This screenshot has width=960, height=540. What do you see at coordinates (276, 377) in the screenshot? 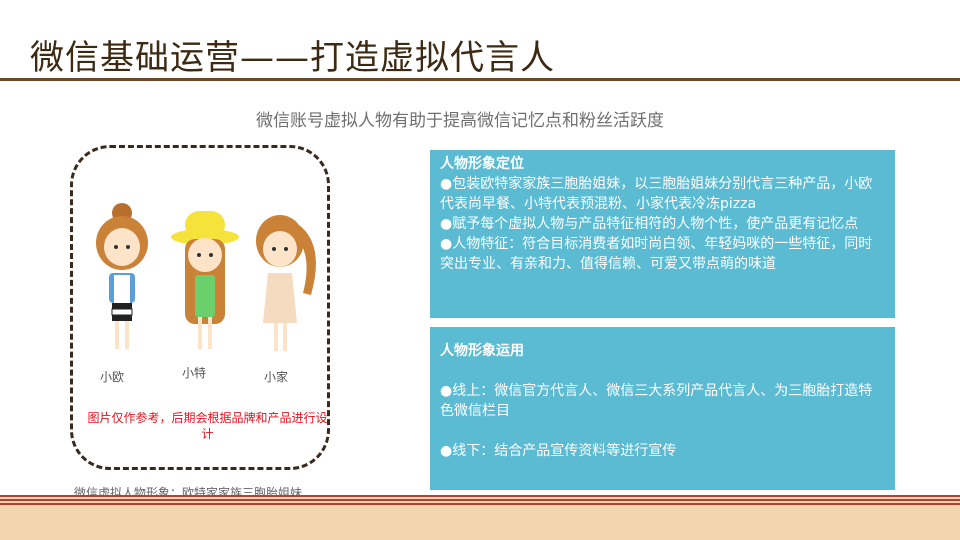
I see `figure-label-xiaojia: 小家` at bounding box center [276, 377].